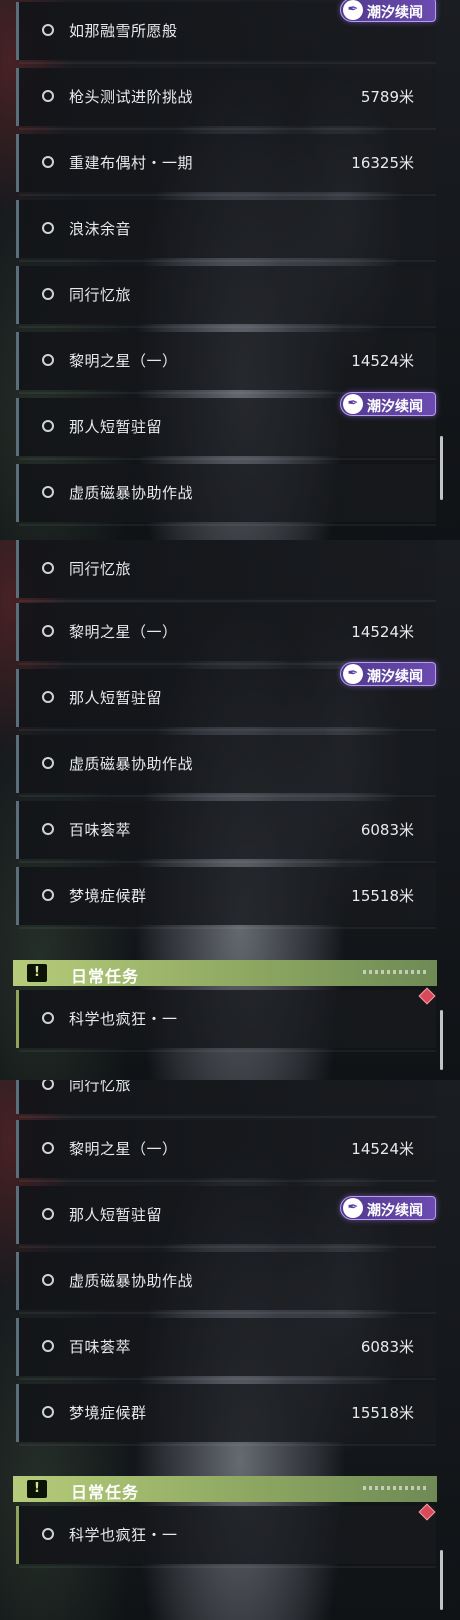  Describe the element at coordinates (387, 97) in the screenshot. I see `quest-distance: 5789米` at that location.